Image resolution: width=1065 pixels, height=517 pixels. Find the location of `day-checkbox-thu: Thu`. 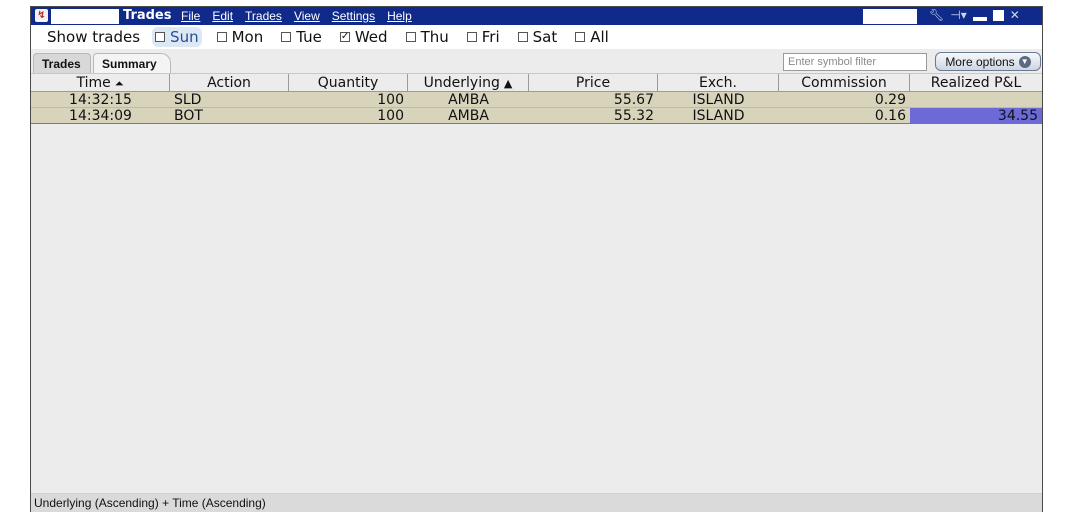

day-checkbox-thu: Thu is located at coordinates (427, 37).